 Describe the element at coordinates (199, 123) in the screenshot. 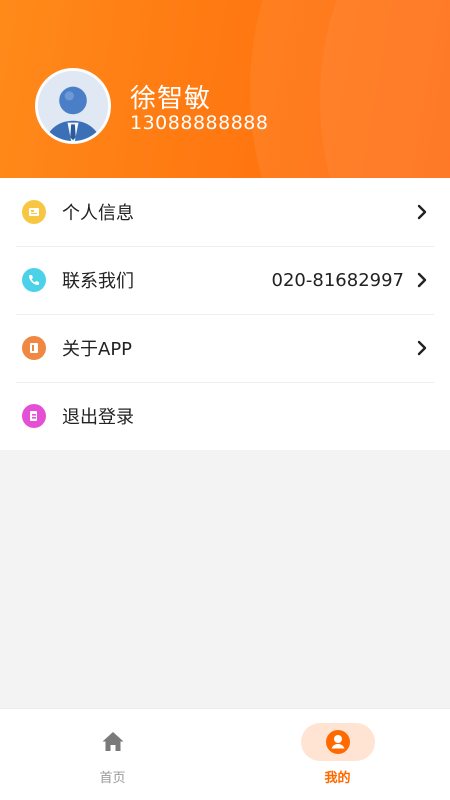

I see `user-phone: 13088888888` at that location.